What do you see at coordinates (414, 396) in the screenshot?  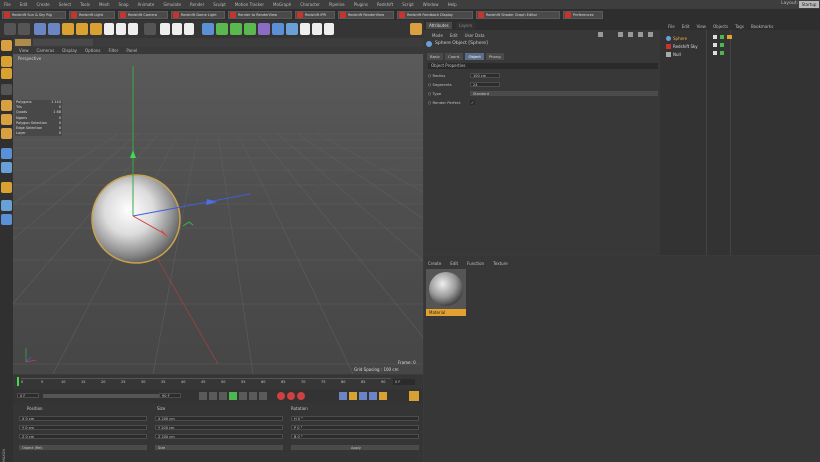 I see `timeline-window-icon` at bounding box center [414, 396].